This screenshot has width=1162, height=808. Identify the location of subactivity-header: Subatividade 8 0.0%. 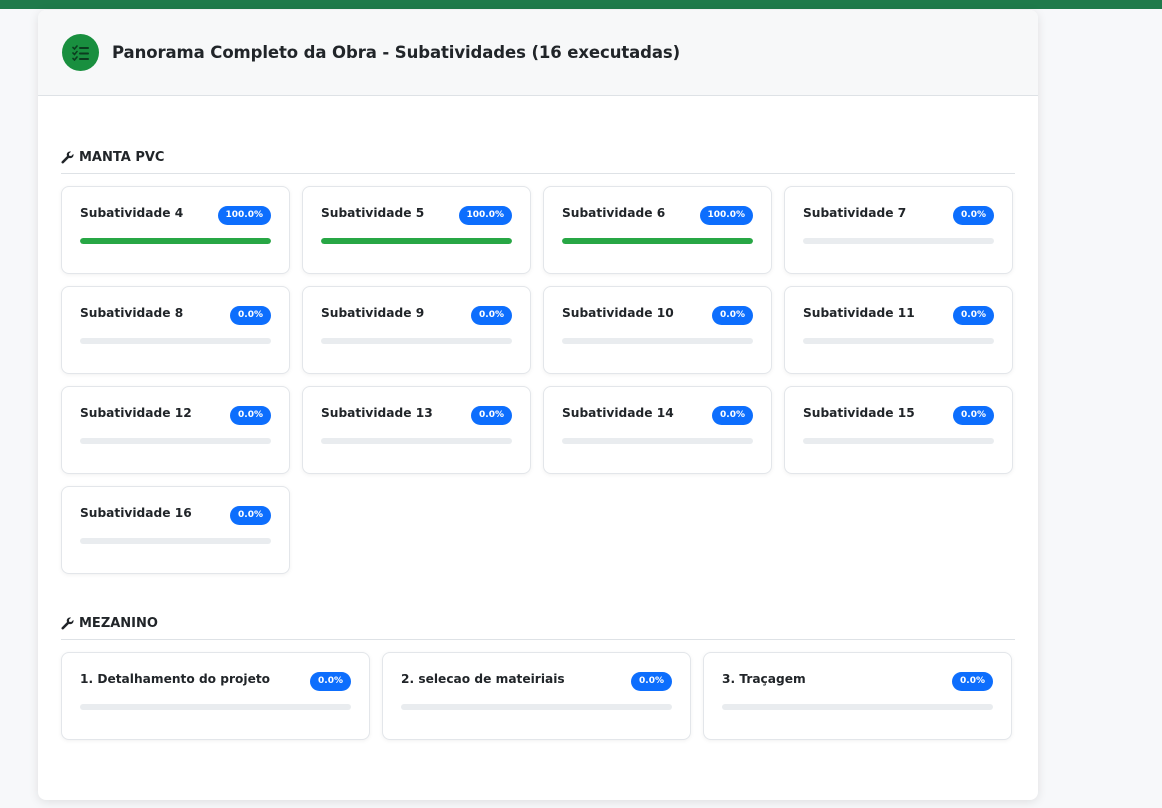
(175, 315).